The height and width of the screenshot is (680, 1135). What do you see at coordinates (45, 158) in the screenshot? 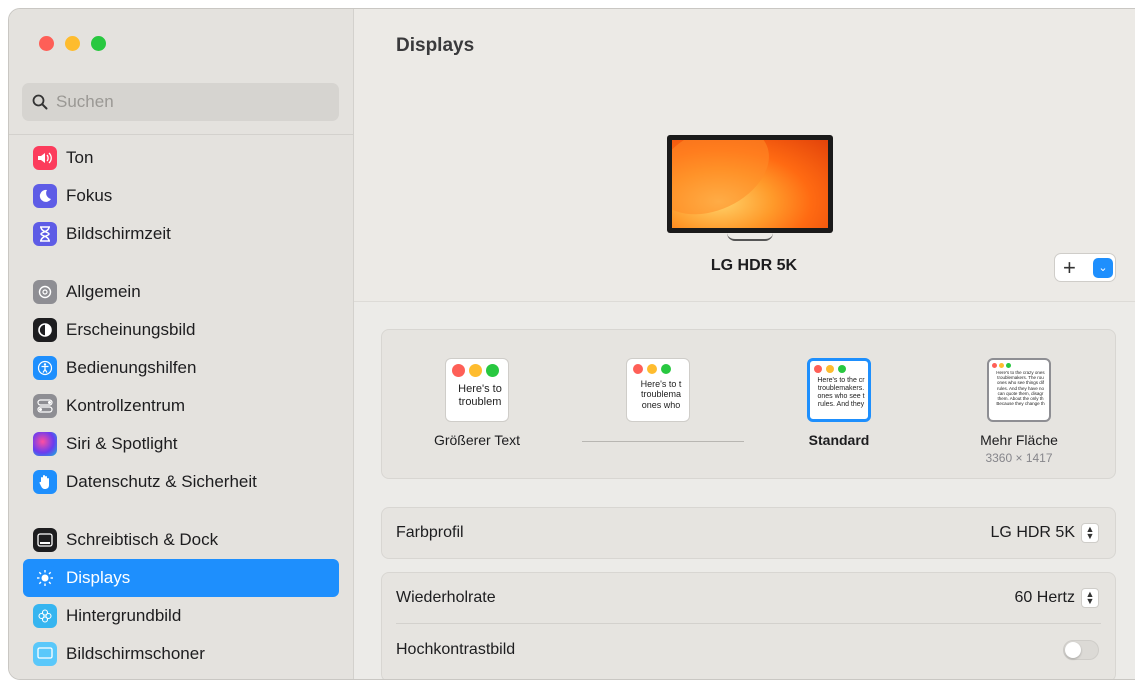
I see `speaker-icon` at bounding box center [45, 158].